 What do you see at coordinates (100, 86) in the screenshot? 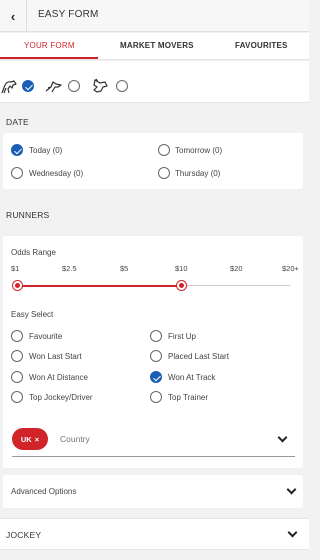
I see `greyhound-icon` at bounding box center [100, 86].